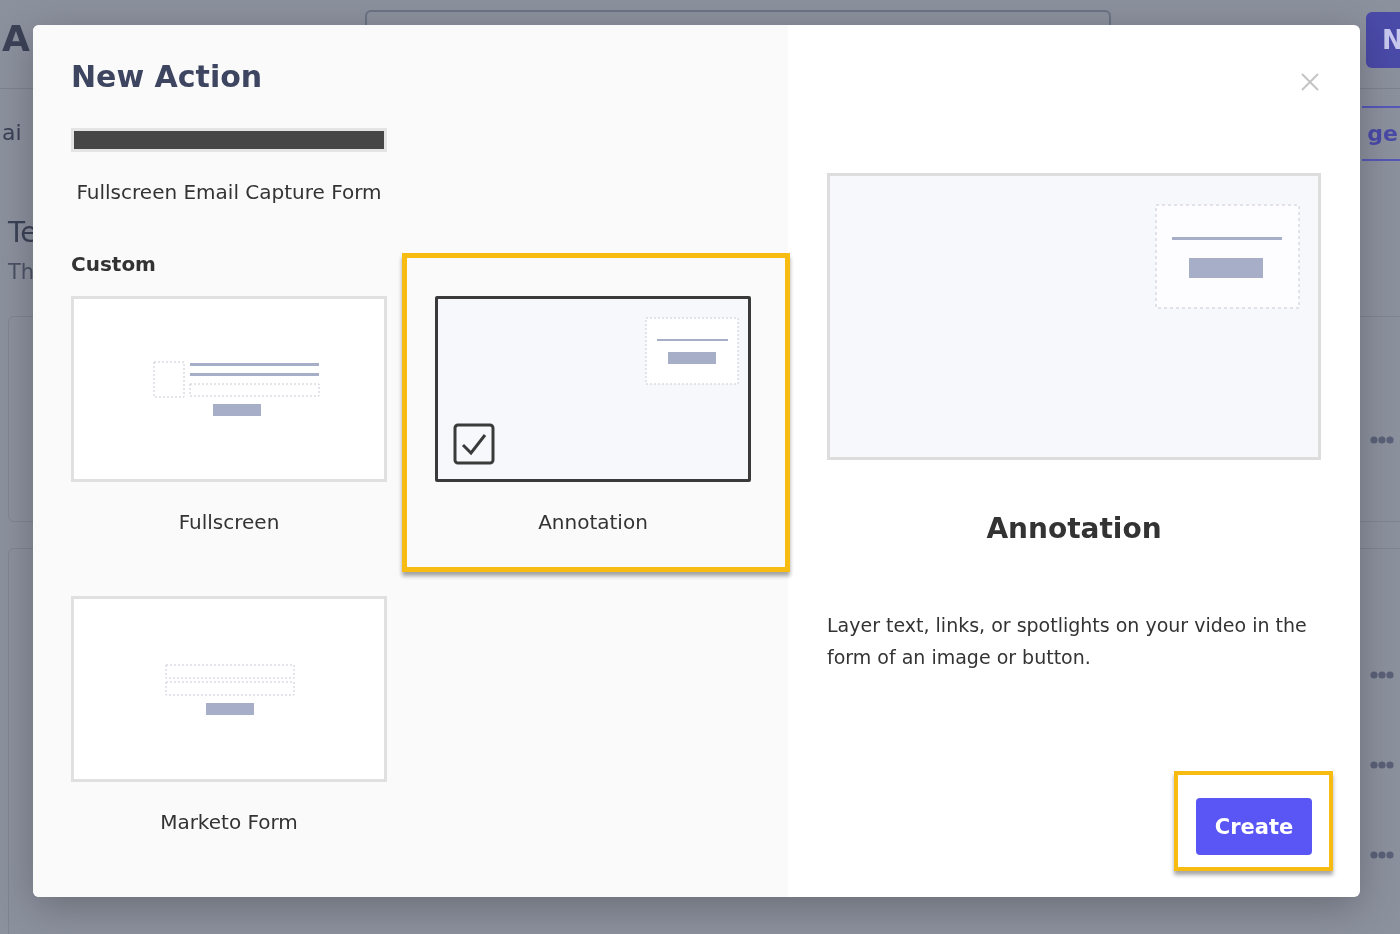 The width and height of the screenshot is (1400, 934). I want to click on preview-description: Layer text, links, or spotlights on your video in the form of an image or button., so click(1067, 641).